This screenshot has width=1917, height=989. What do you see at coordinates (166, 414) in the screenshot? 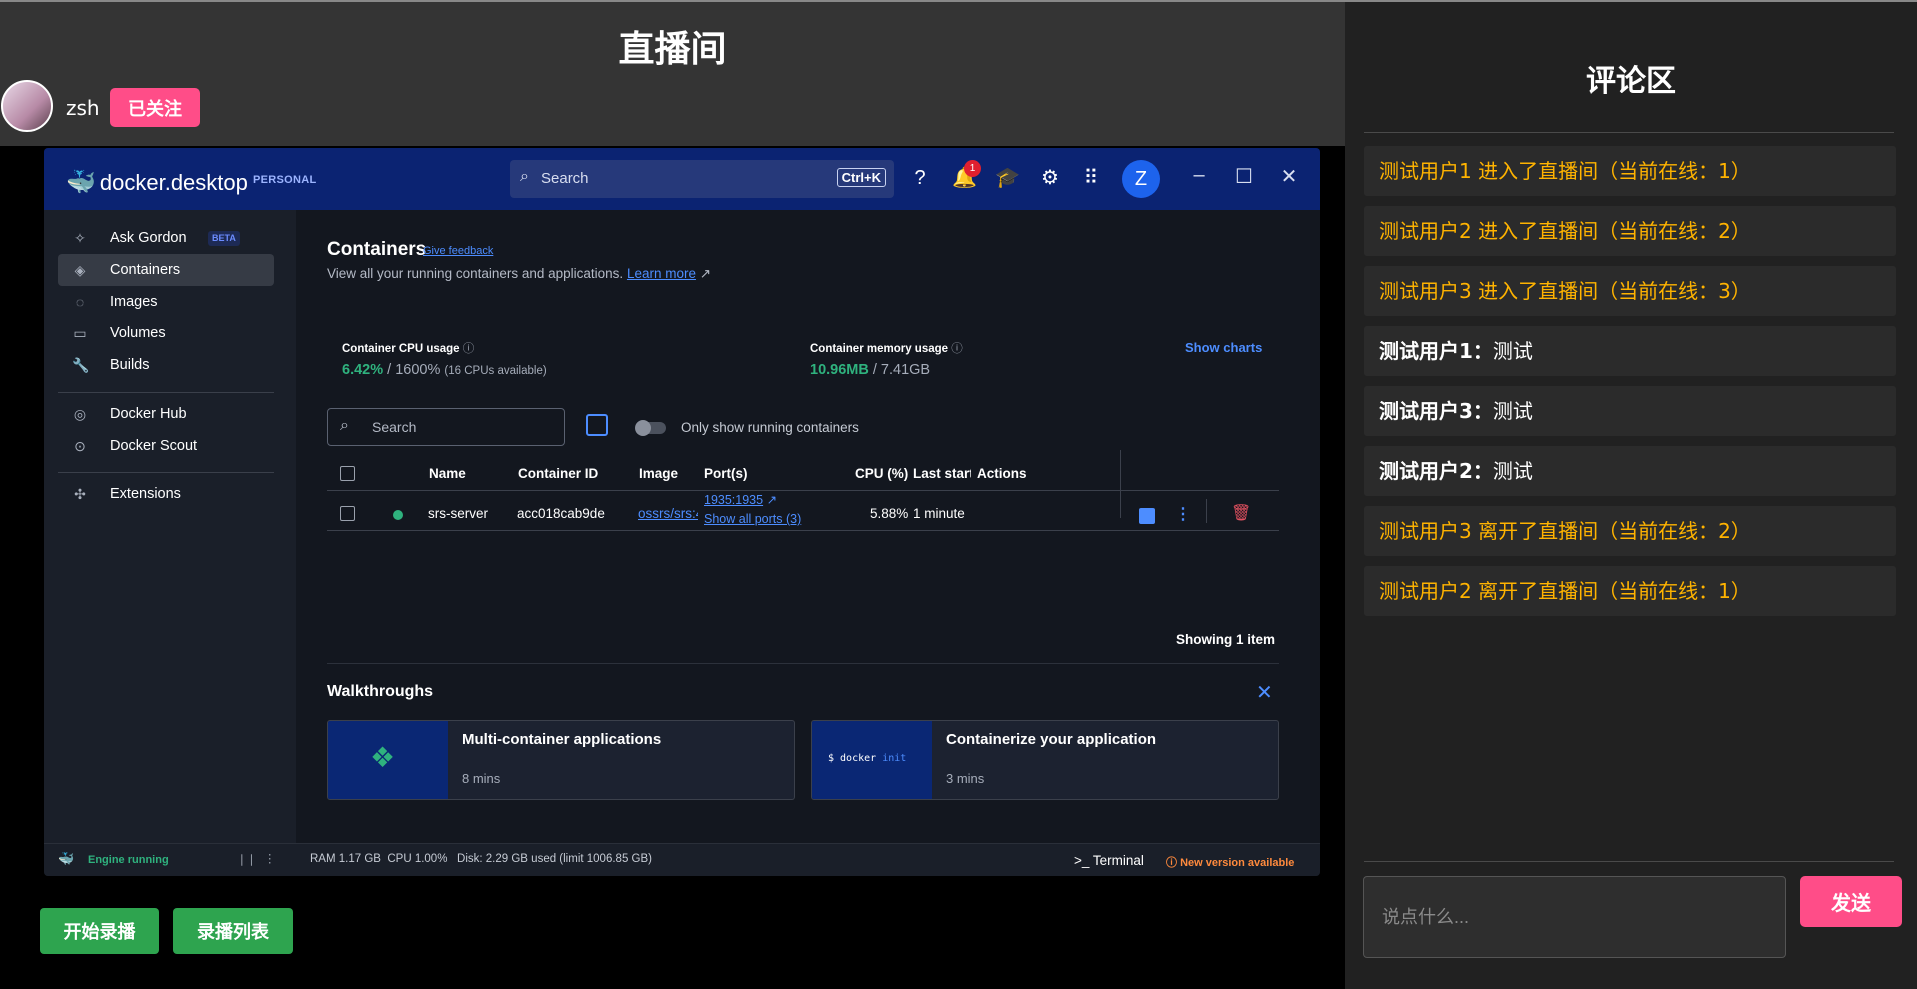
I see `sidebar-item-docker-hub: ◎ Docker Hub` at bounding box center [166, 414].